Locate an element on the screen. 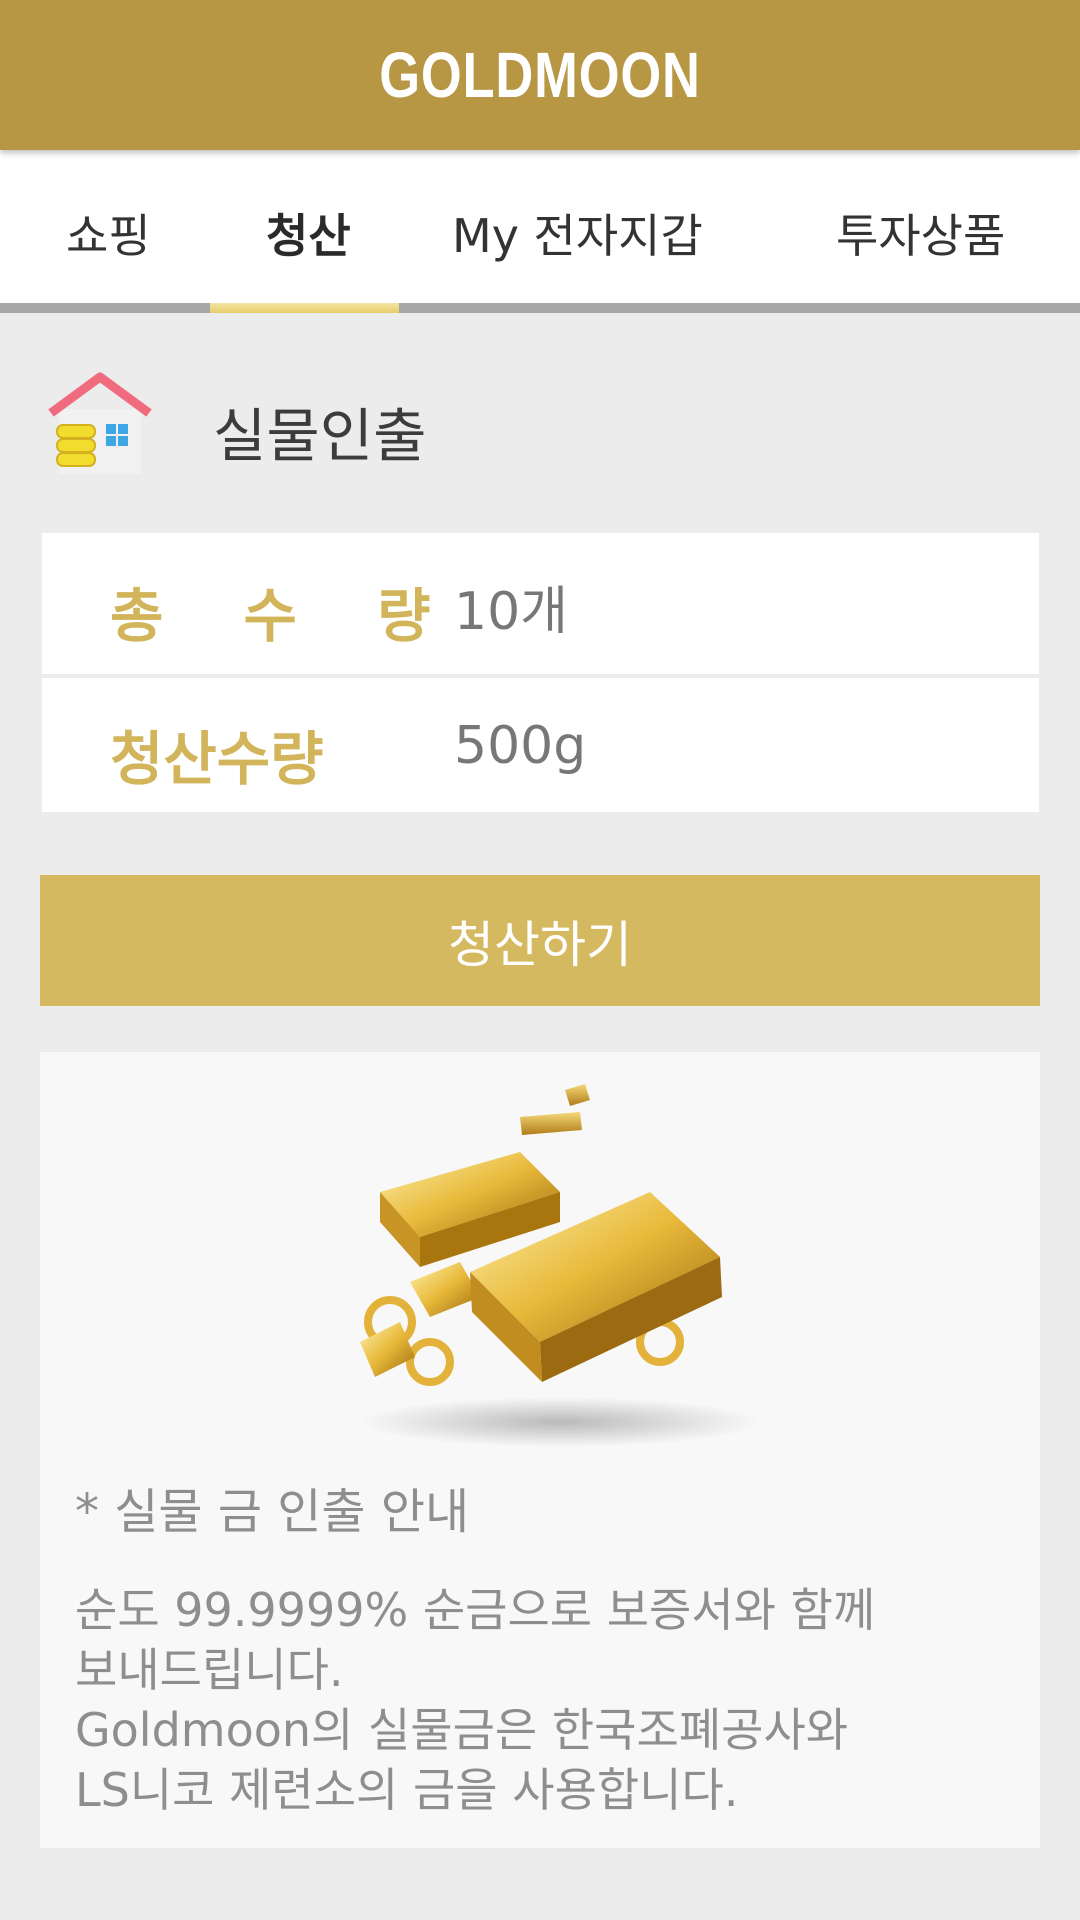 This screenshot has width=1080, height=1920. tab-divider is located at coordinates (540, 308).